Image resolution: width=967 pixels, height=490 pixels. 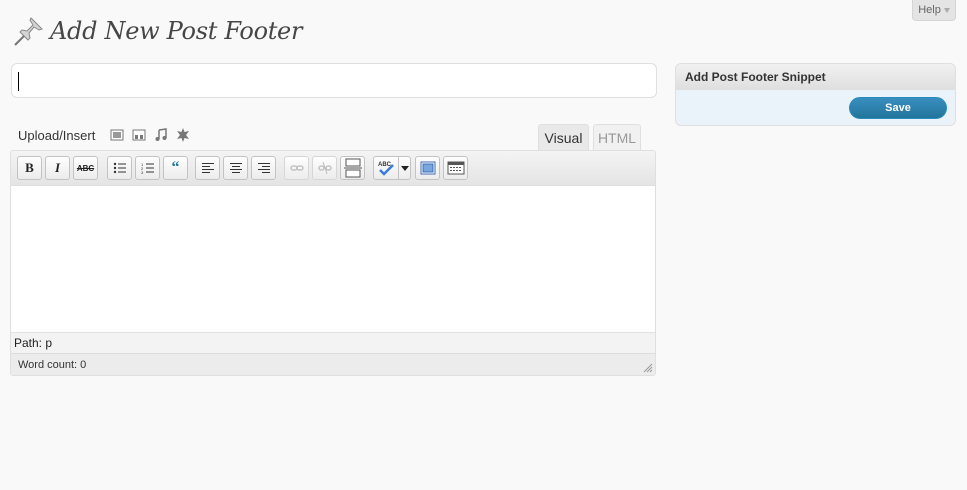 I want to click on tab-visual: Visual, so click(x=563, y=137).